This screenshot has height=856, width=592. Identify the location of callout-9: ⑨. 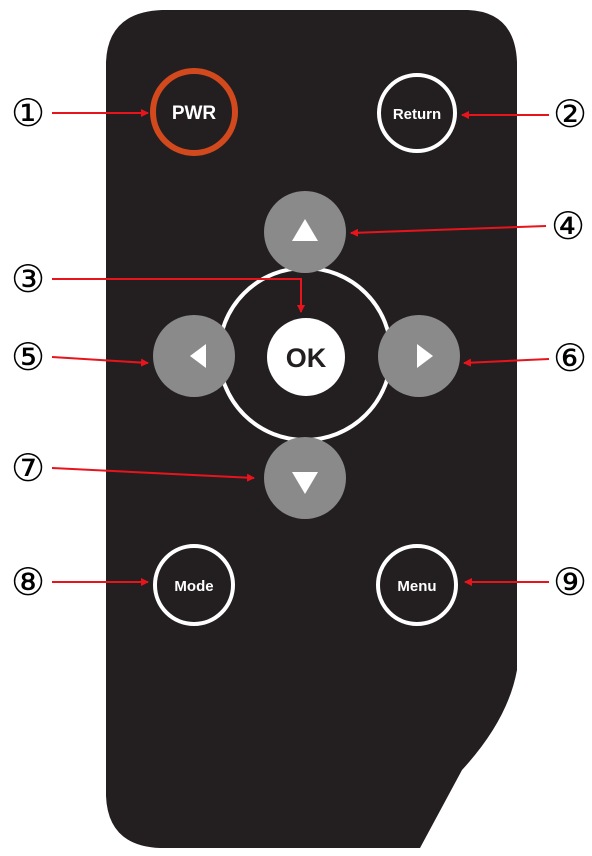
(570, 582).